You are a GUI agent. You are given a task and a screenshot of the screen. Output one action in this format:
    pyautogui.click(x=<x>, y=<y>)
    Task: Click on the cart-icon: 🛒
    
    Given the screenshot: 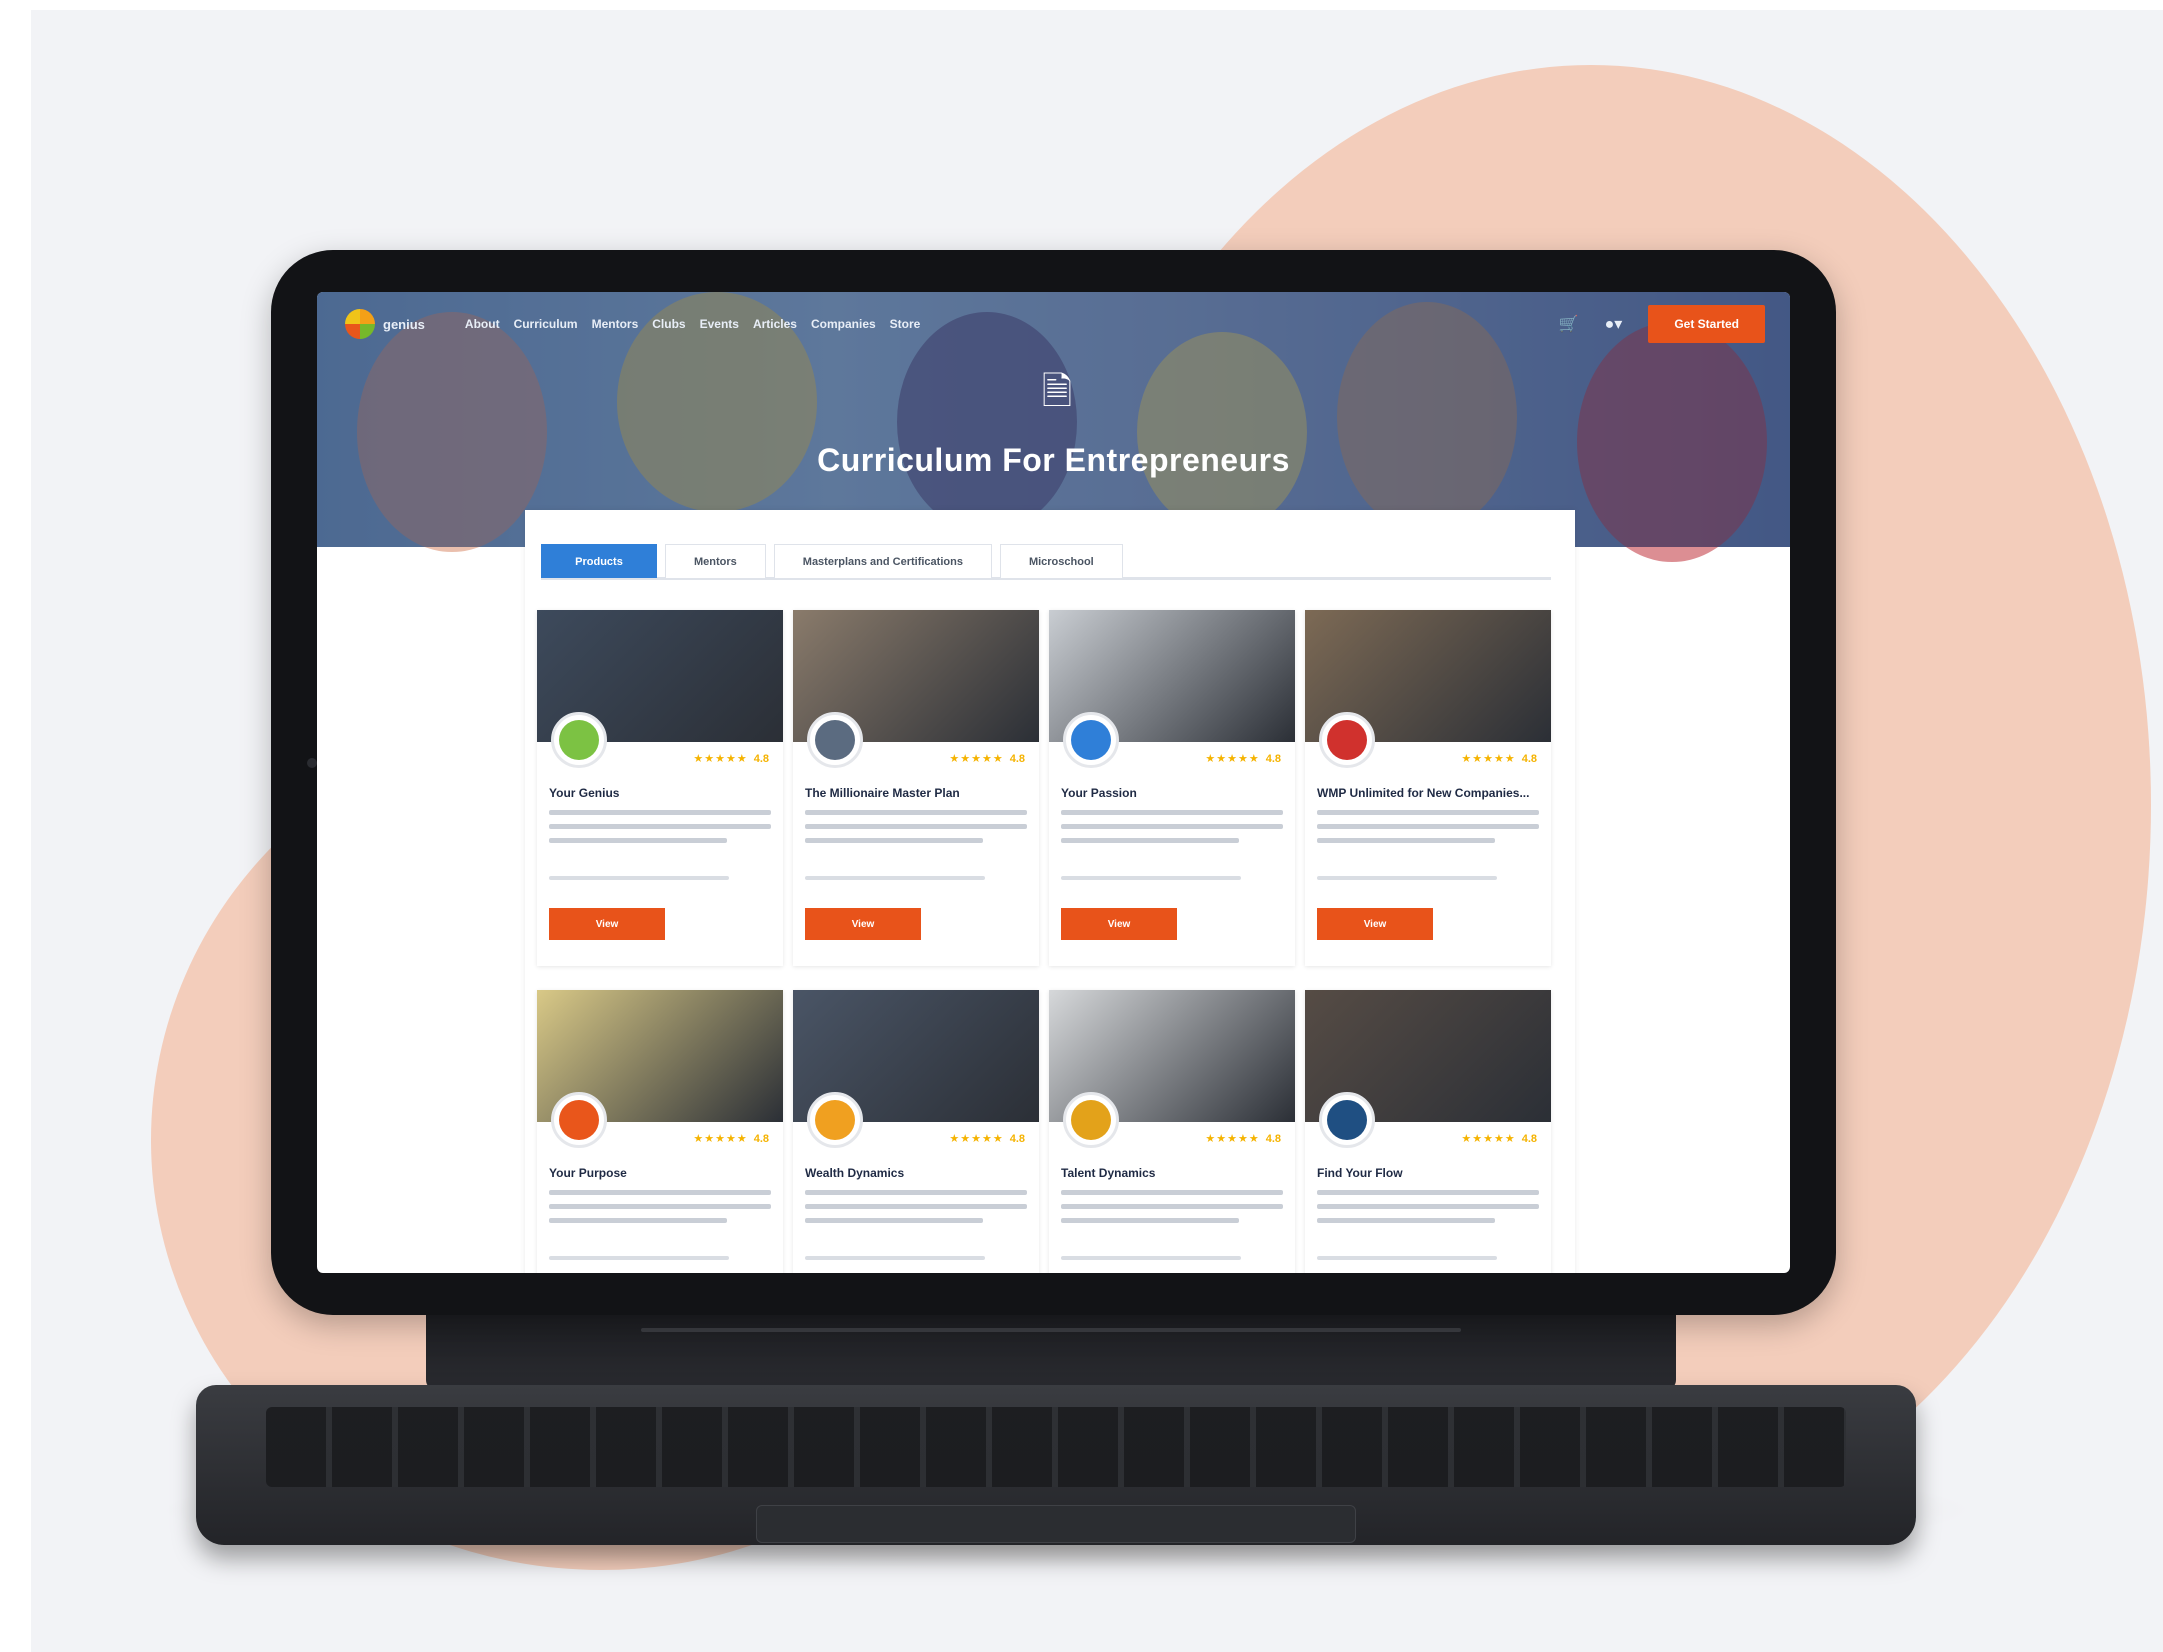 What is the action you would take?
    pyautogui.click(x=1569, y=324)
    